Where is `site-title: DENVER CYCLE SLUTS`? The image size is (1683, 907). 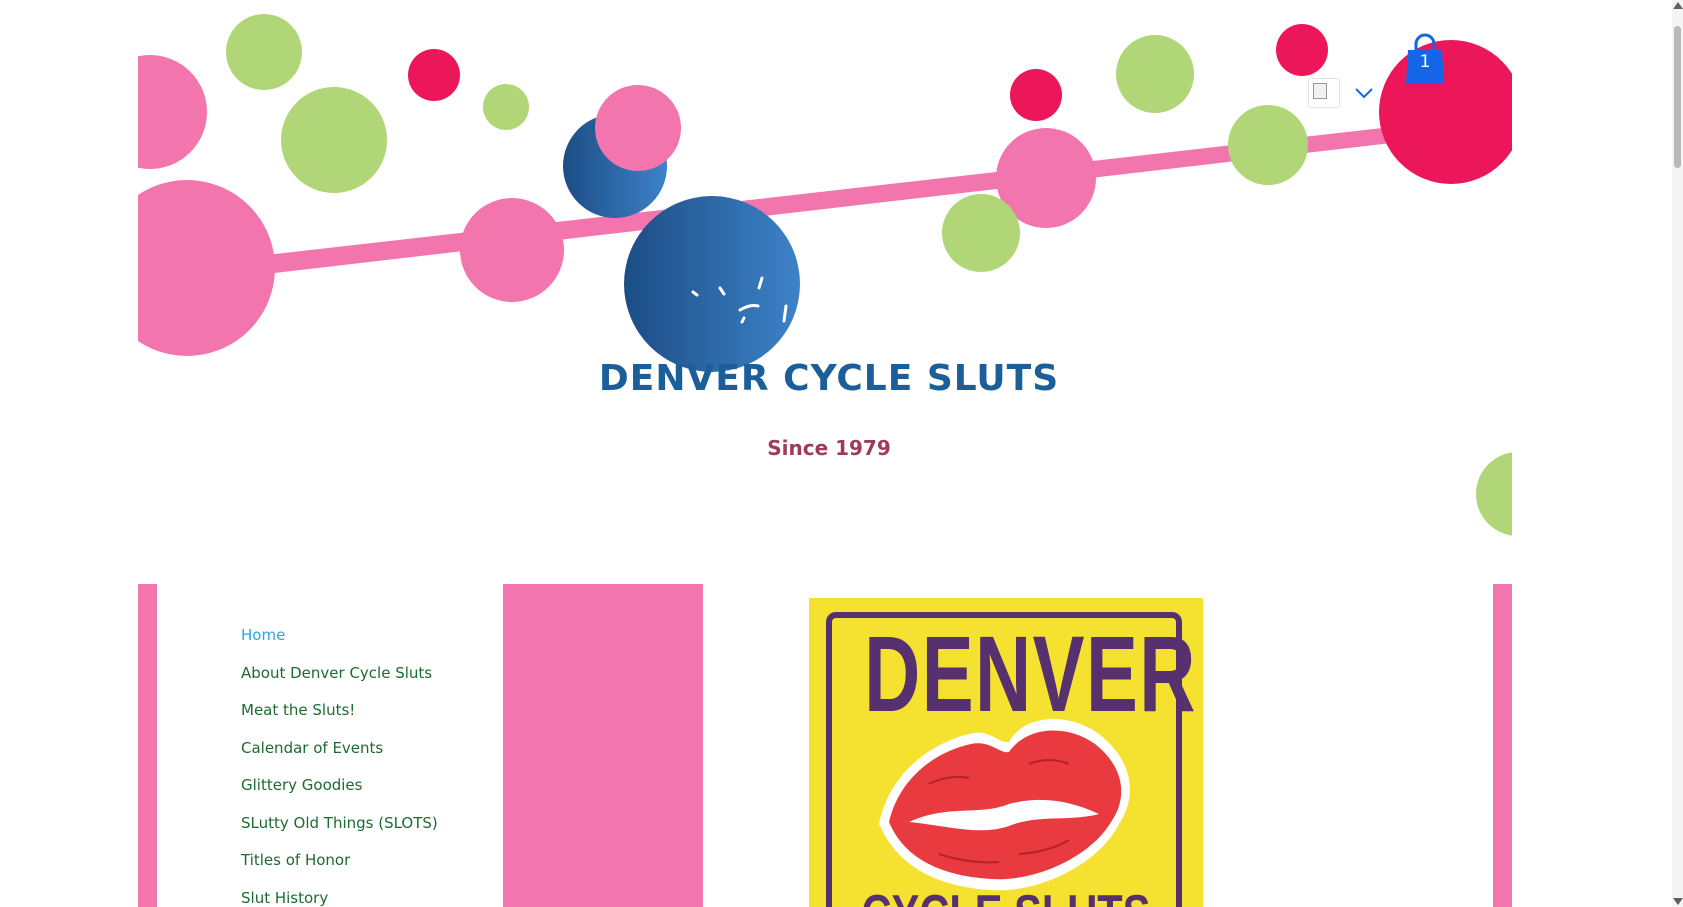 site-title: DENVER CYCLE SLUTS is located at coordinates (829, 378).